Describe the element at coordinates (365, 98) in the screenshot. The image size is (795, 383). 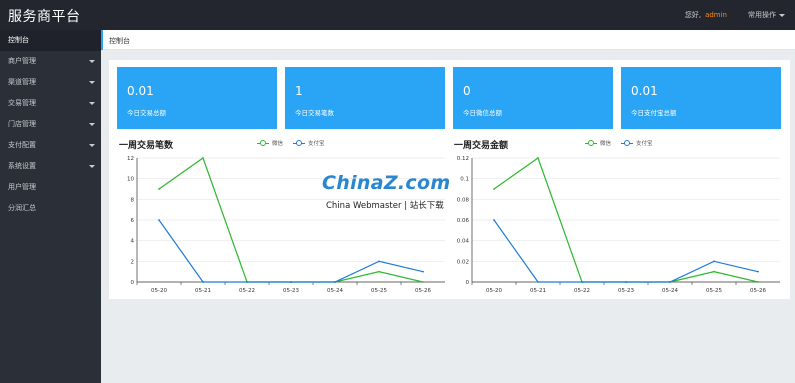
I see `stat-card-transaction-count: 1 今日交易笔数` at that location.